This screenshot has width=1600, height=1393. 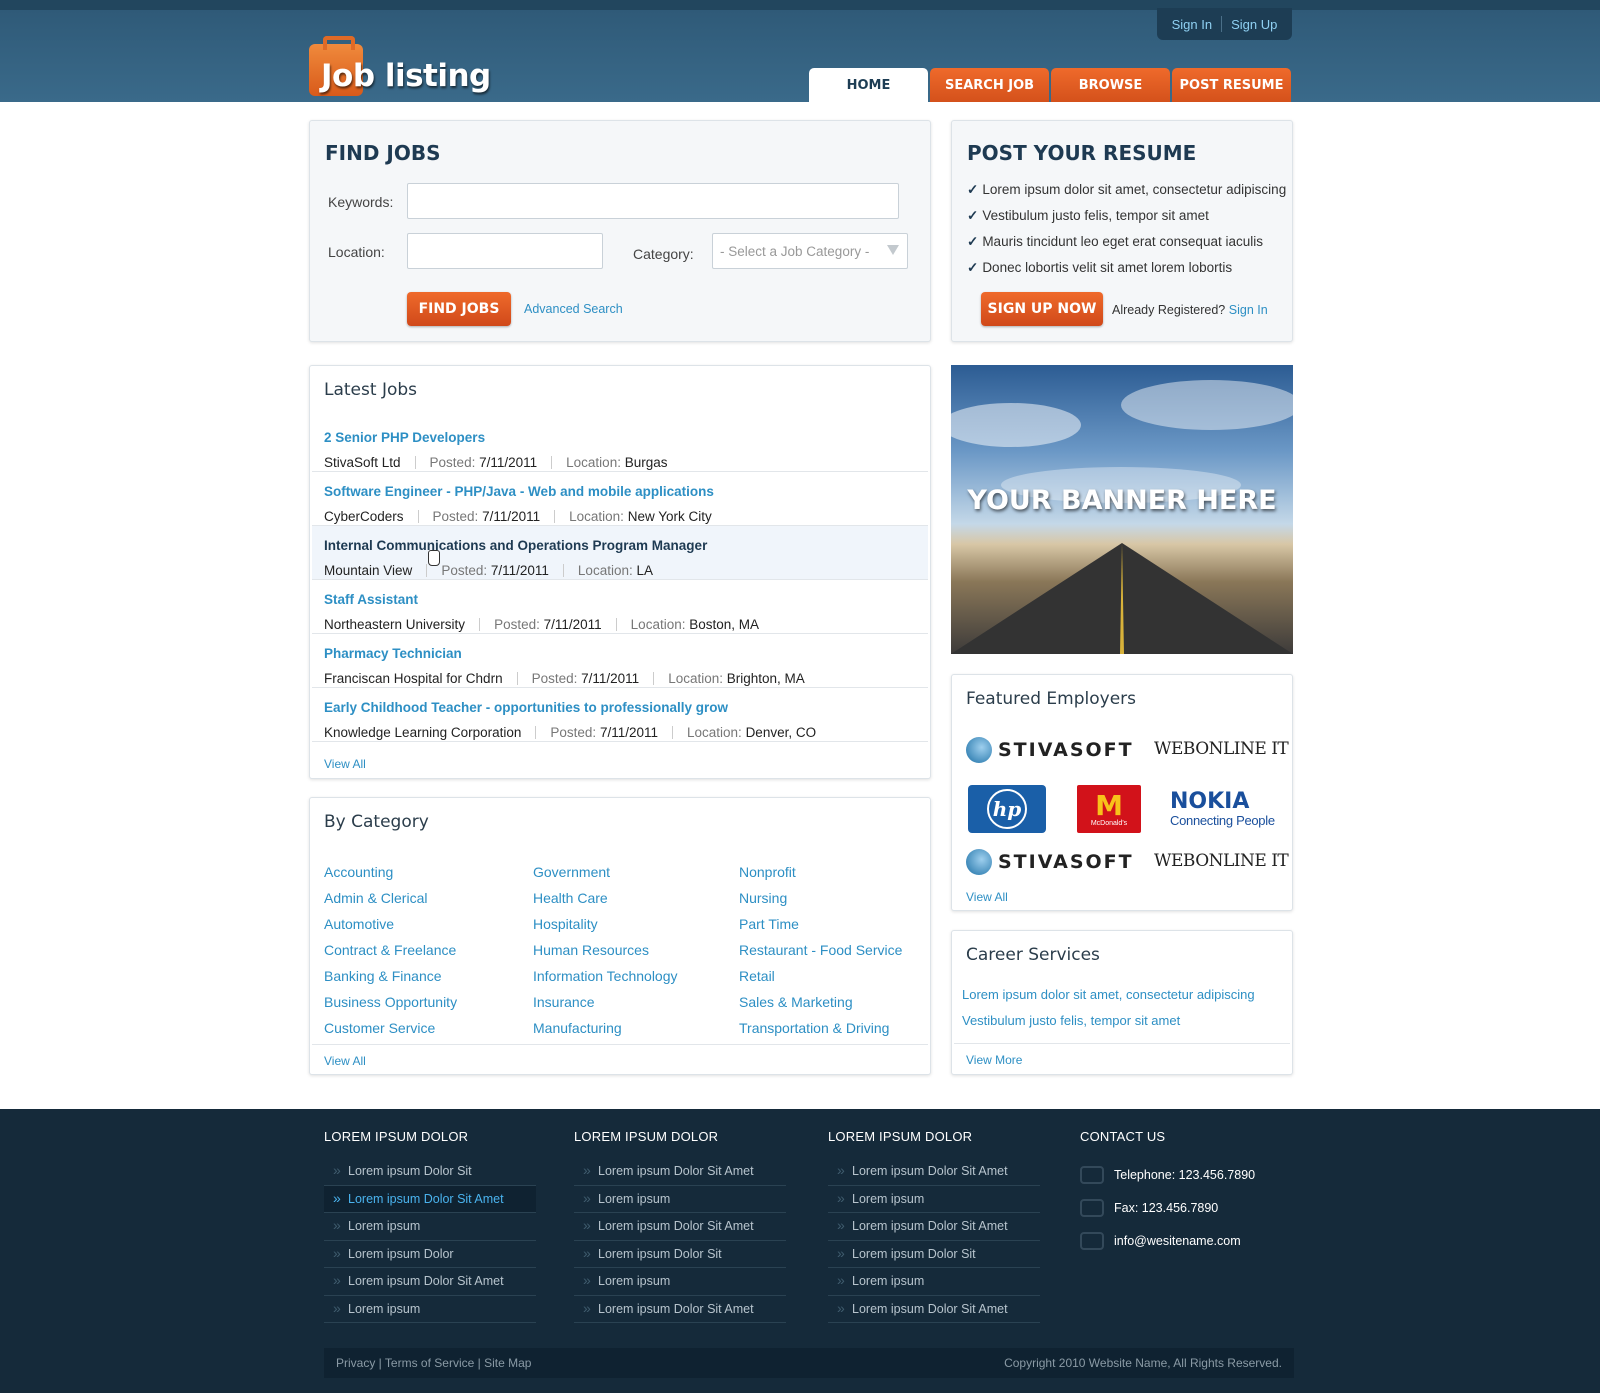 I want to click on tab-search-job: SEARCH JOB, so click(x=989, y=85).